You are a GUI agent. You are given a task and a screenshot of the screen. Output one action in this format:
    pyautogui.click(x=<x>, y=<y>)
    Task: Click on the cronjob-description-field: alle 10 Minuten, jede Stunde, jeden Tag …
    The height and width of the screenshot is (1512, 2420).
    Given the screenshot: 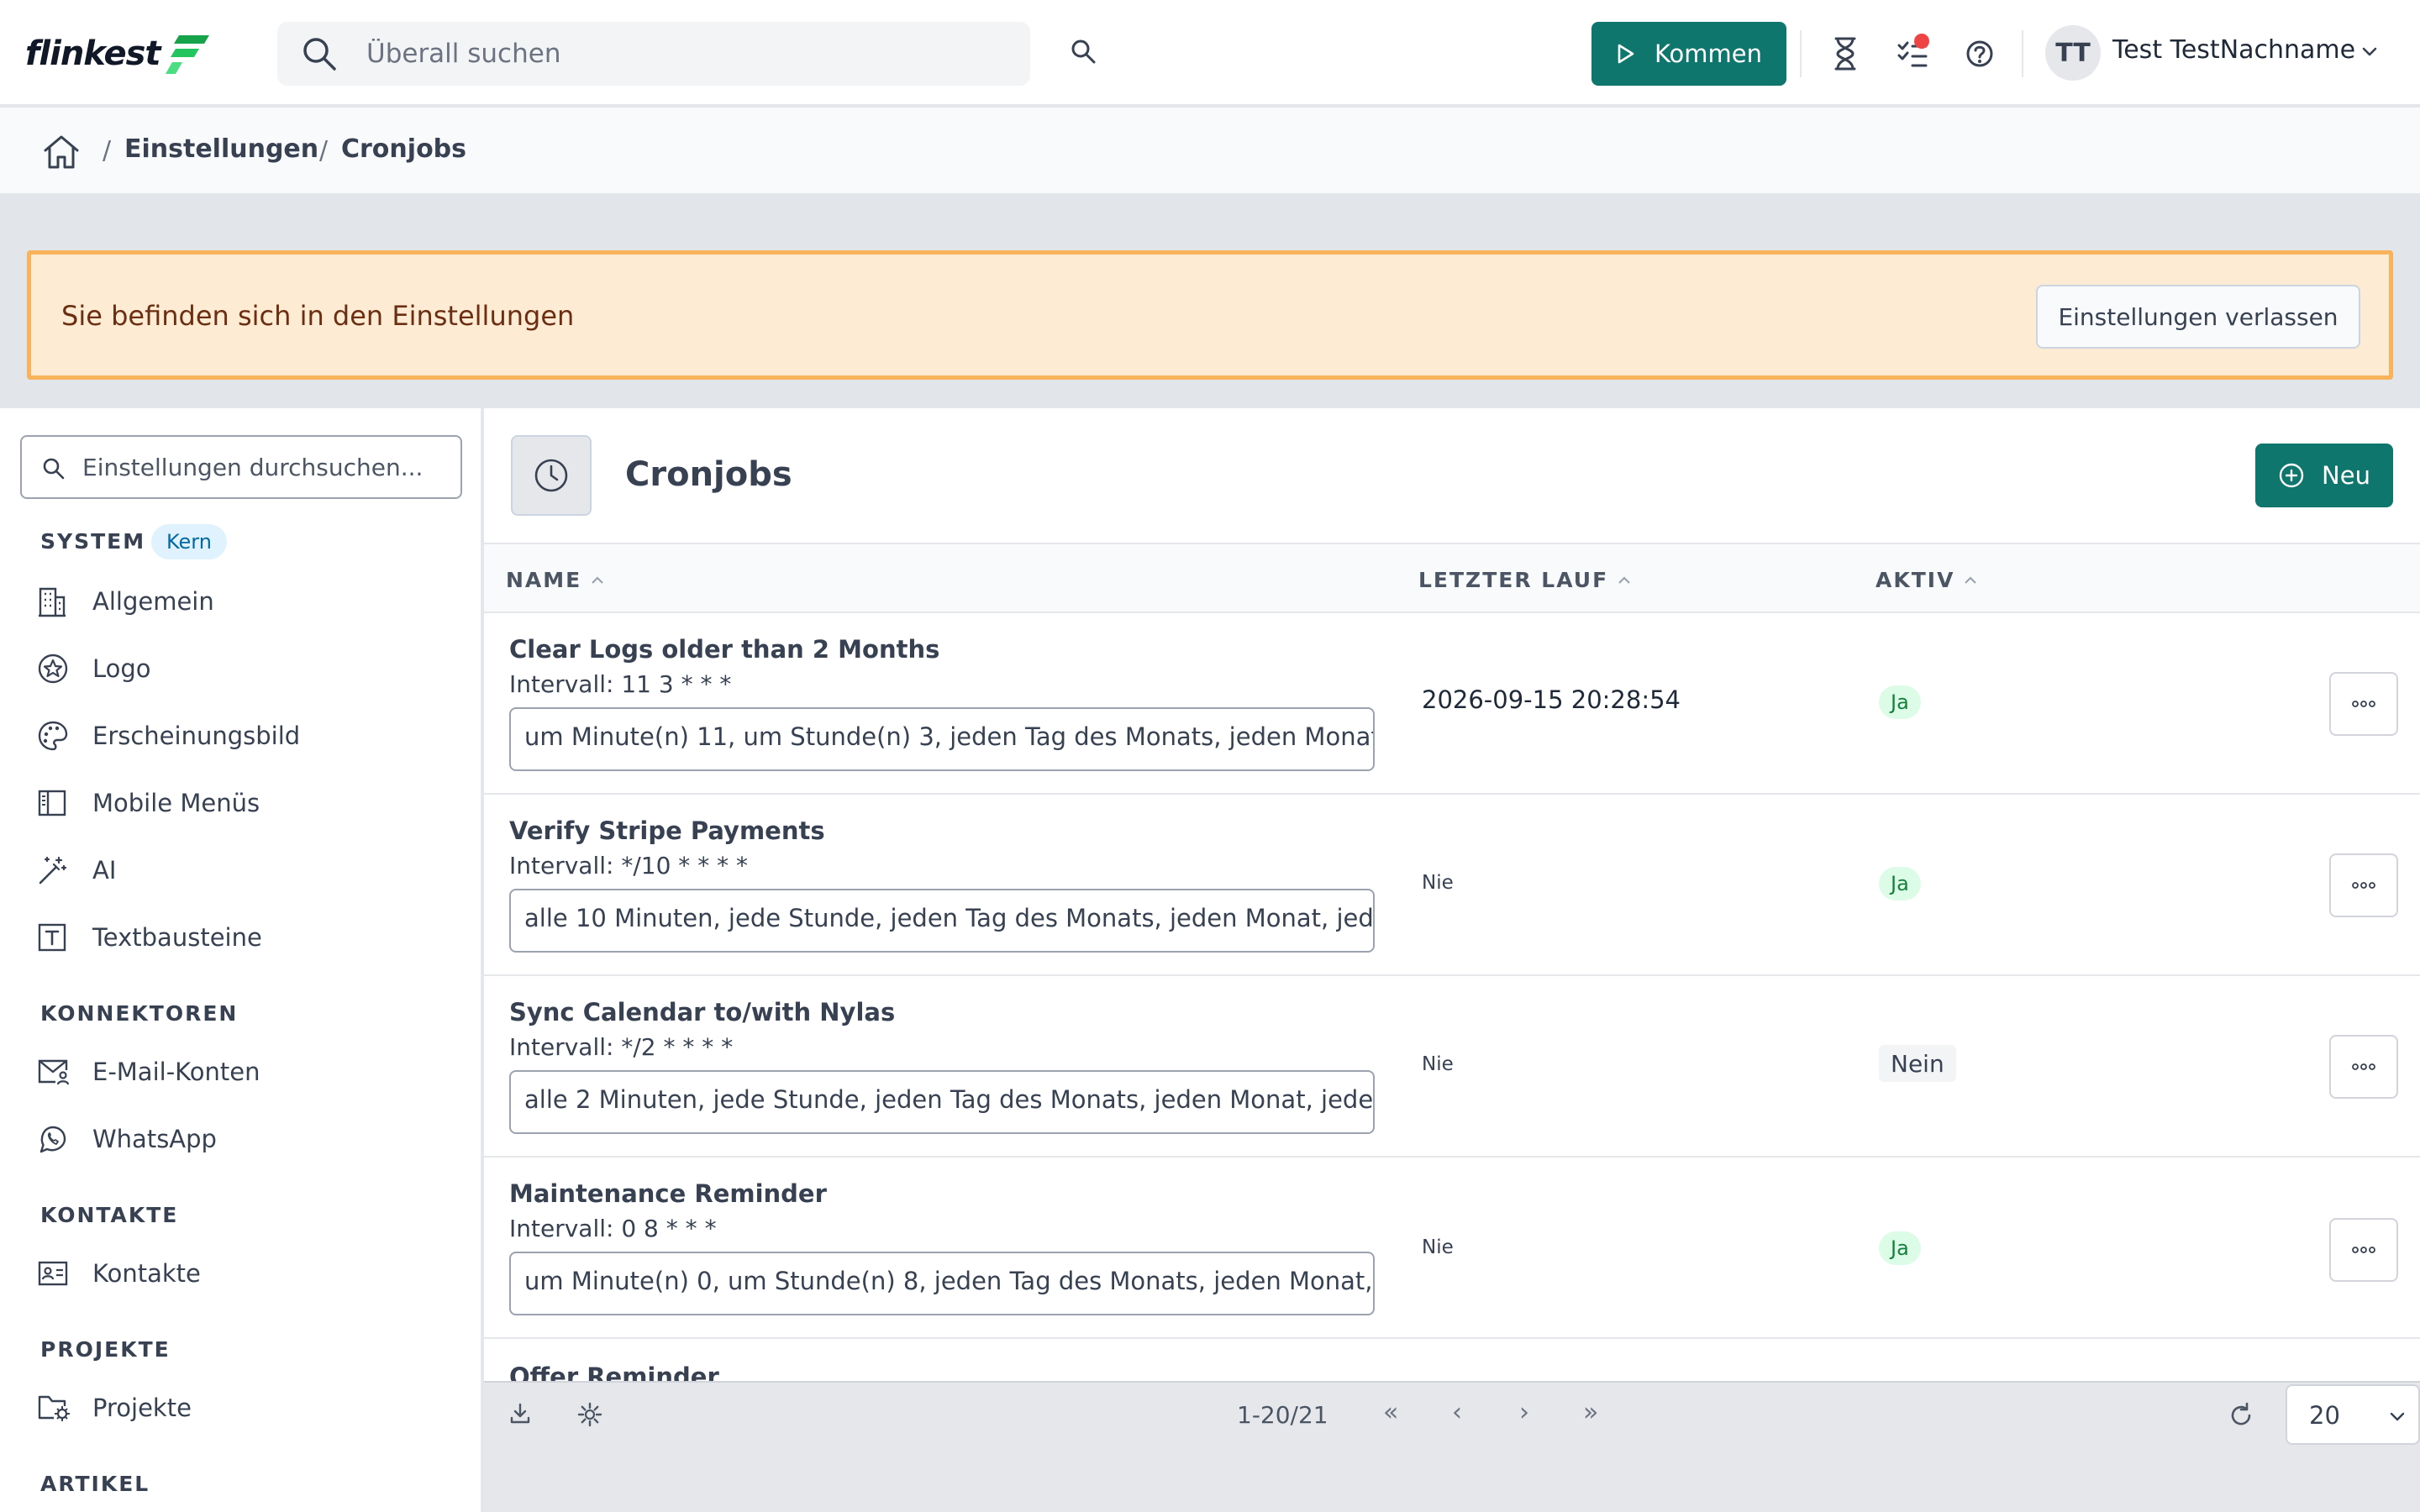 What is the action you would take?
    pyautogui.click(x=942, y=921)
    